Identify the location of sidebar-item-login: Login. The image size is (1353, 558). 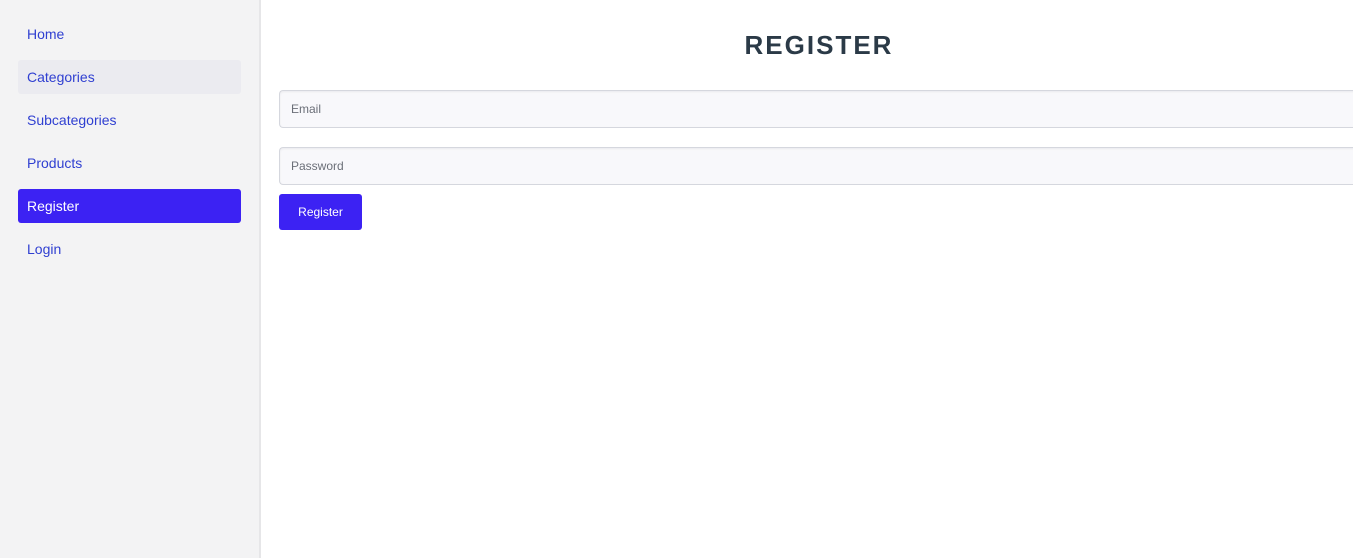
(129, 249).